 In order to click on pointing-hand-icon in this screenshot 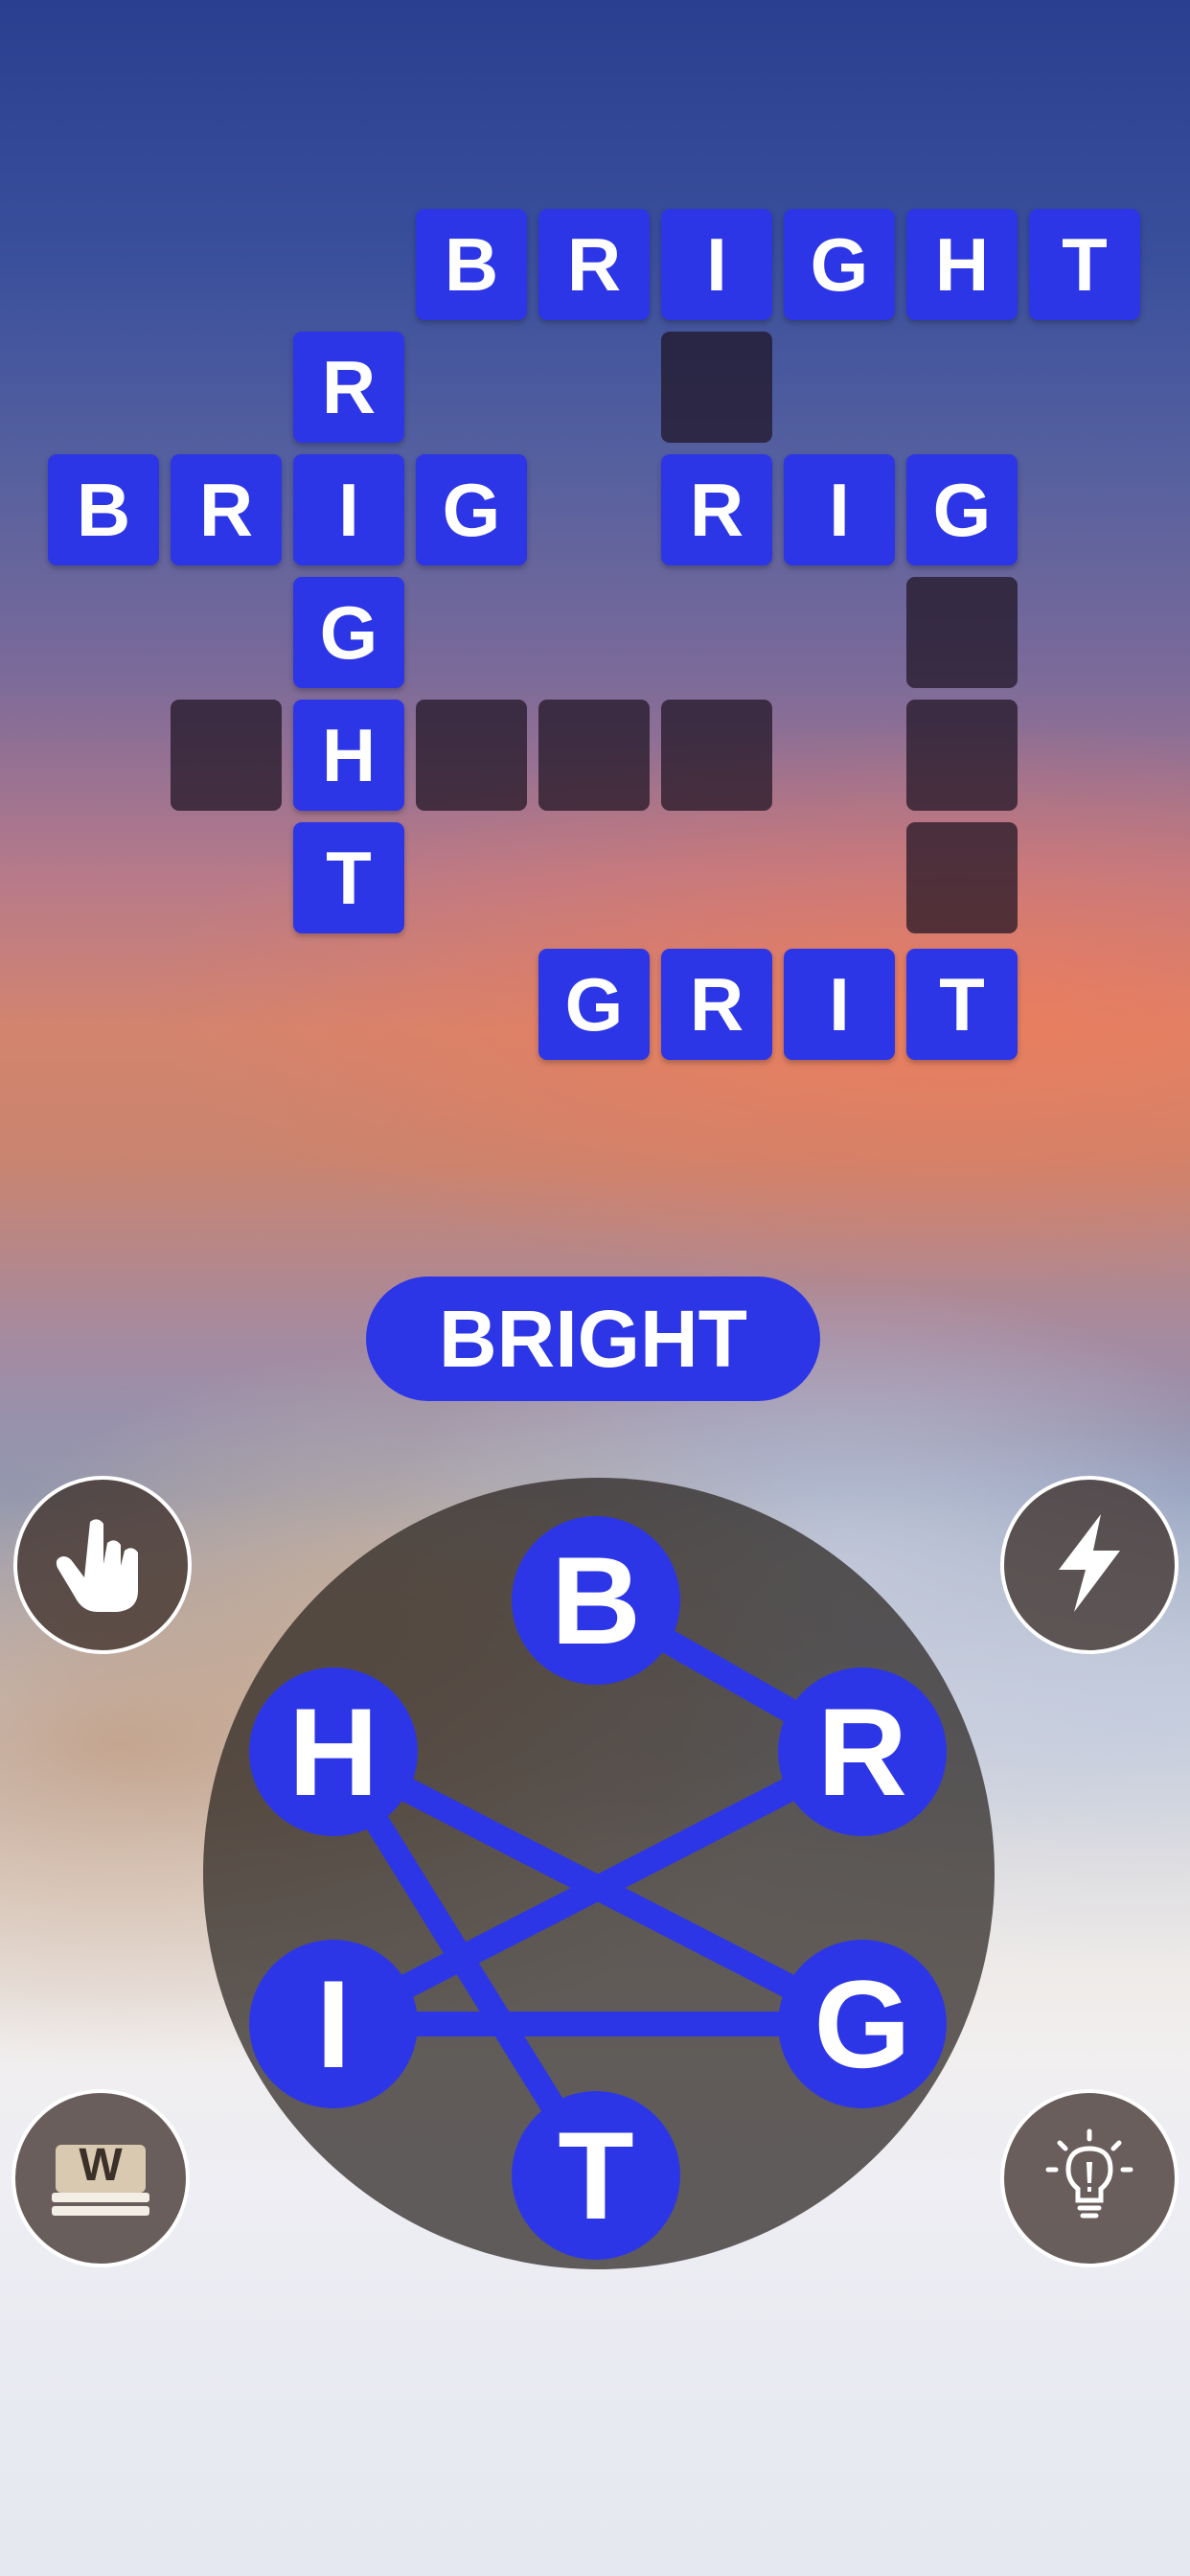, I will do `click(103, 1565)`.